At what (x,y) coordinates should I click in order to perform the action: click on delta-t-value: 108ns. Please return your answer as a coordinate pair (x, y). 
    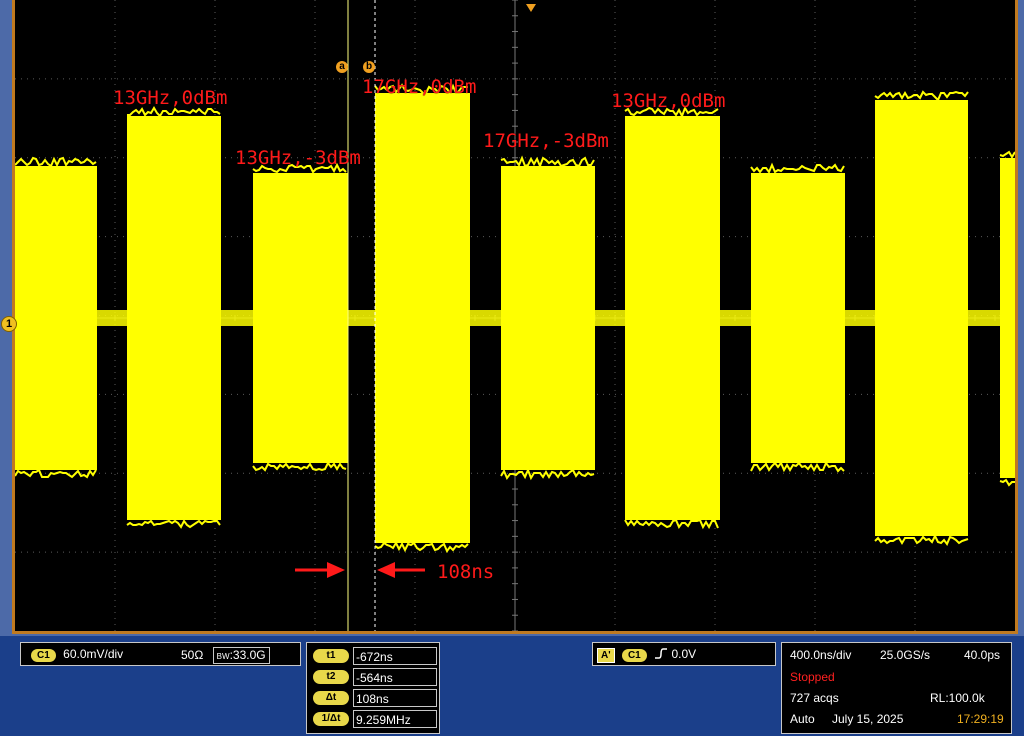
    Looking at the image, I should click on (395, 698).